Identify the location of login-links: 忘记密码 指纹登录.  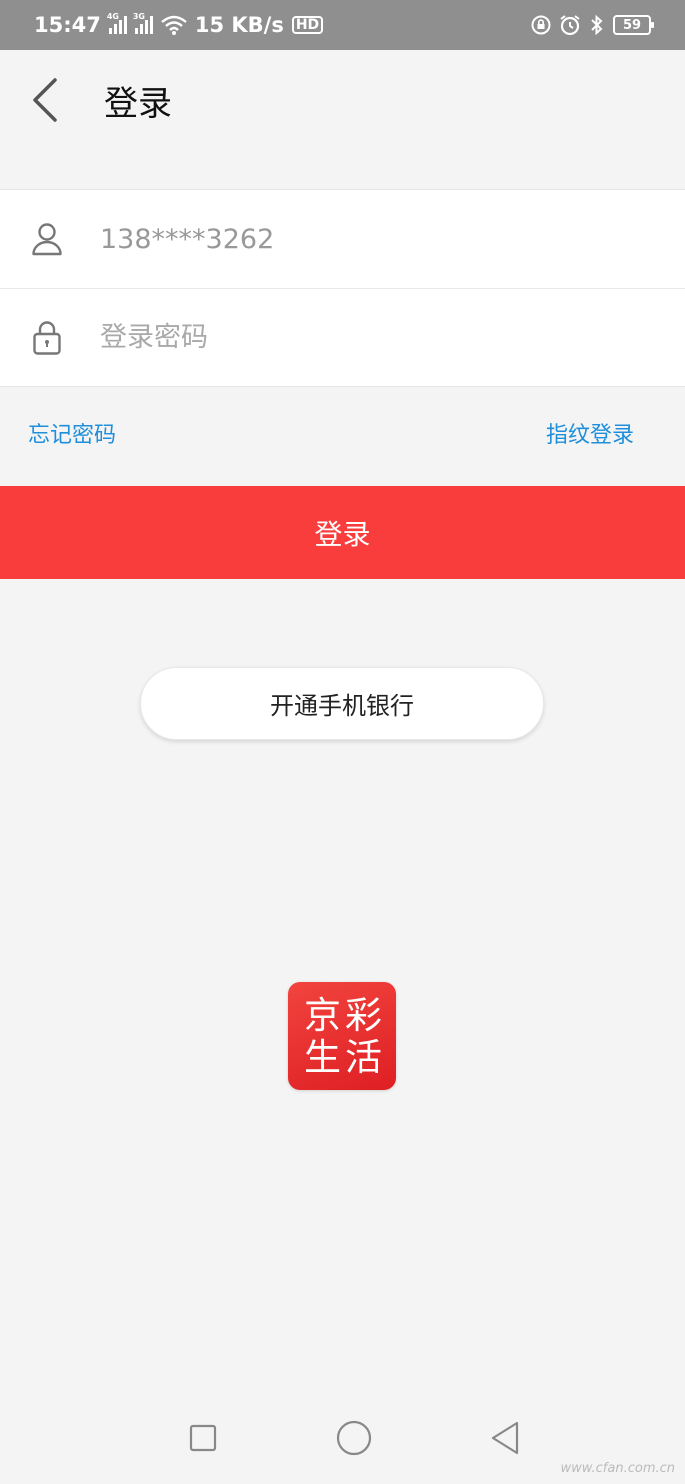
(342, 433).